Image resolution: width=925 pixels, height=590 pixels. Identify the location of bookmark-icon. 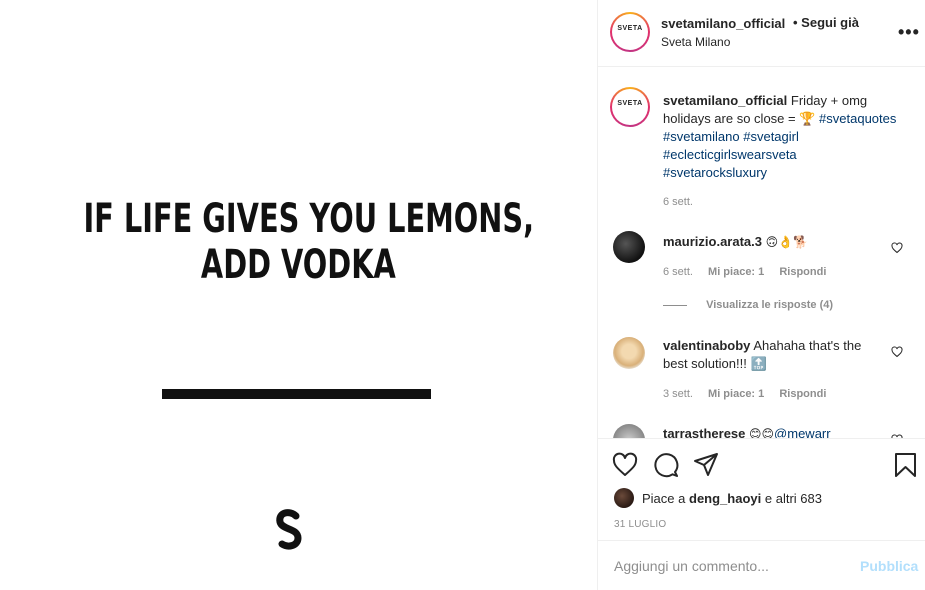
(906, 465).